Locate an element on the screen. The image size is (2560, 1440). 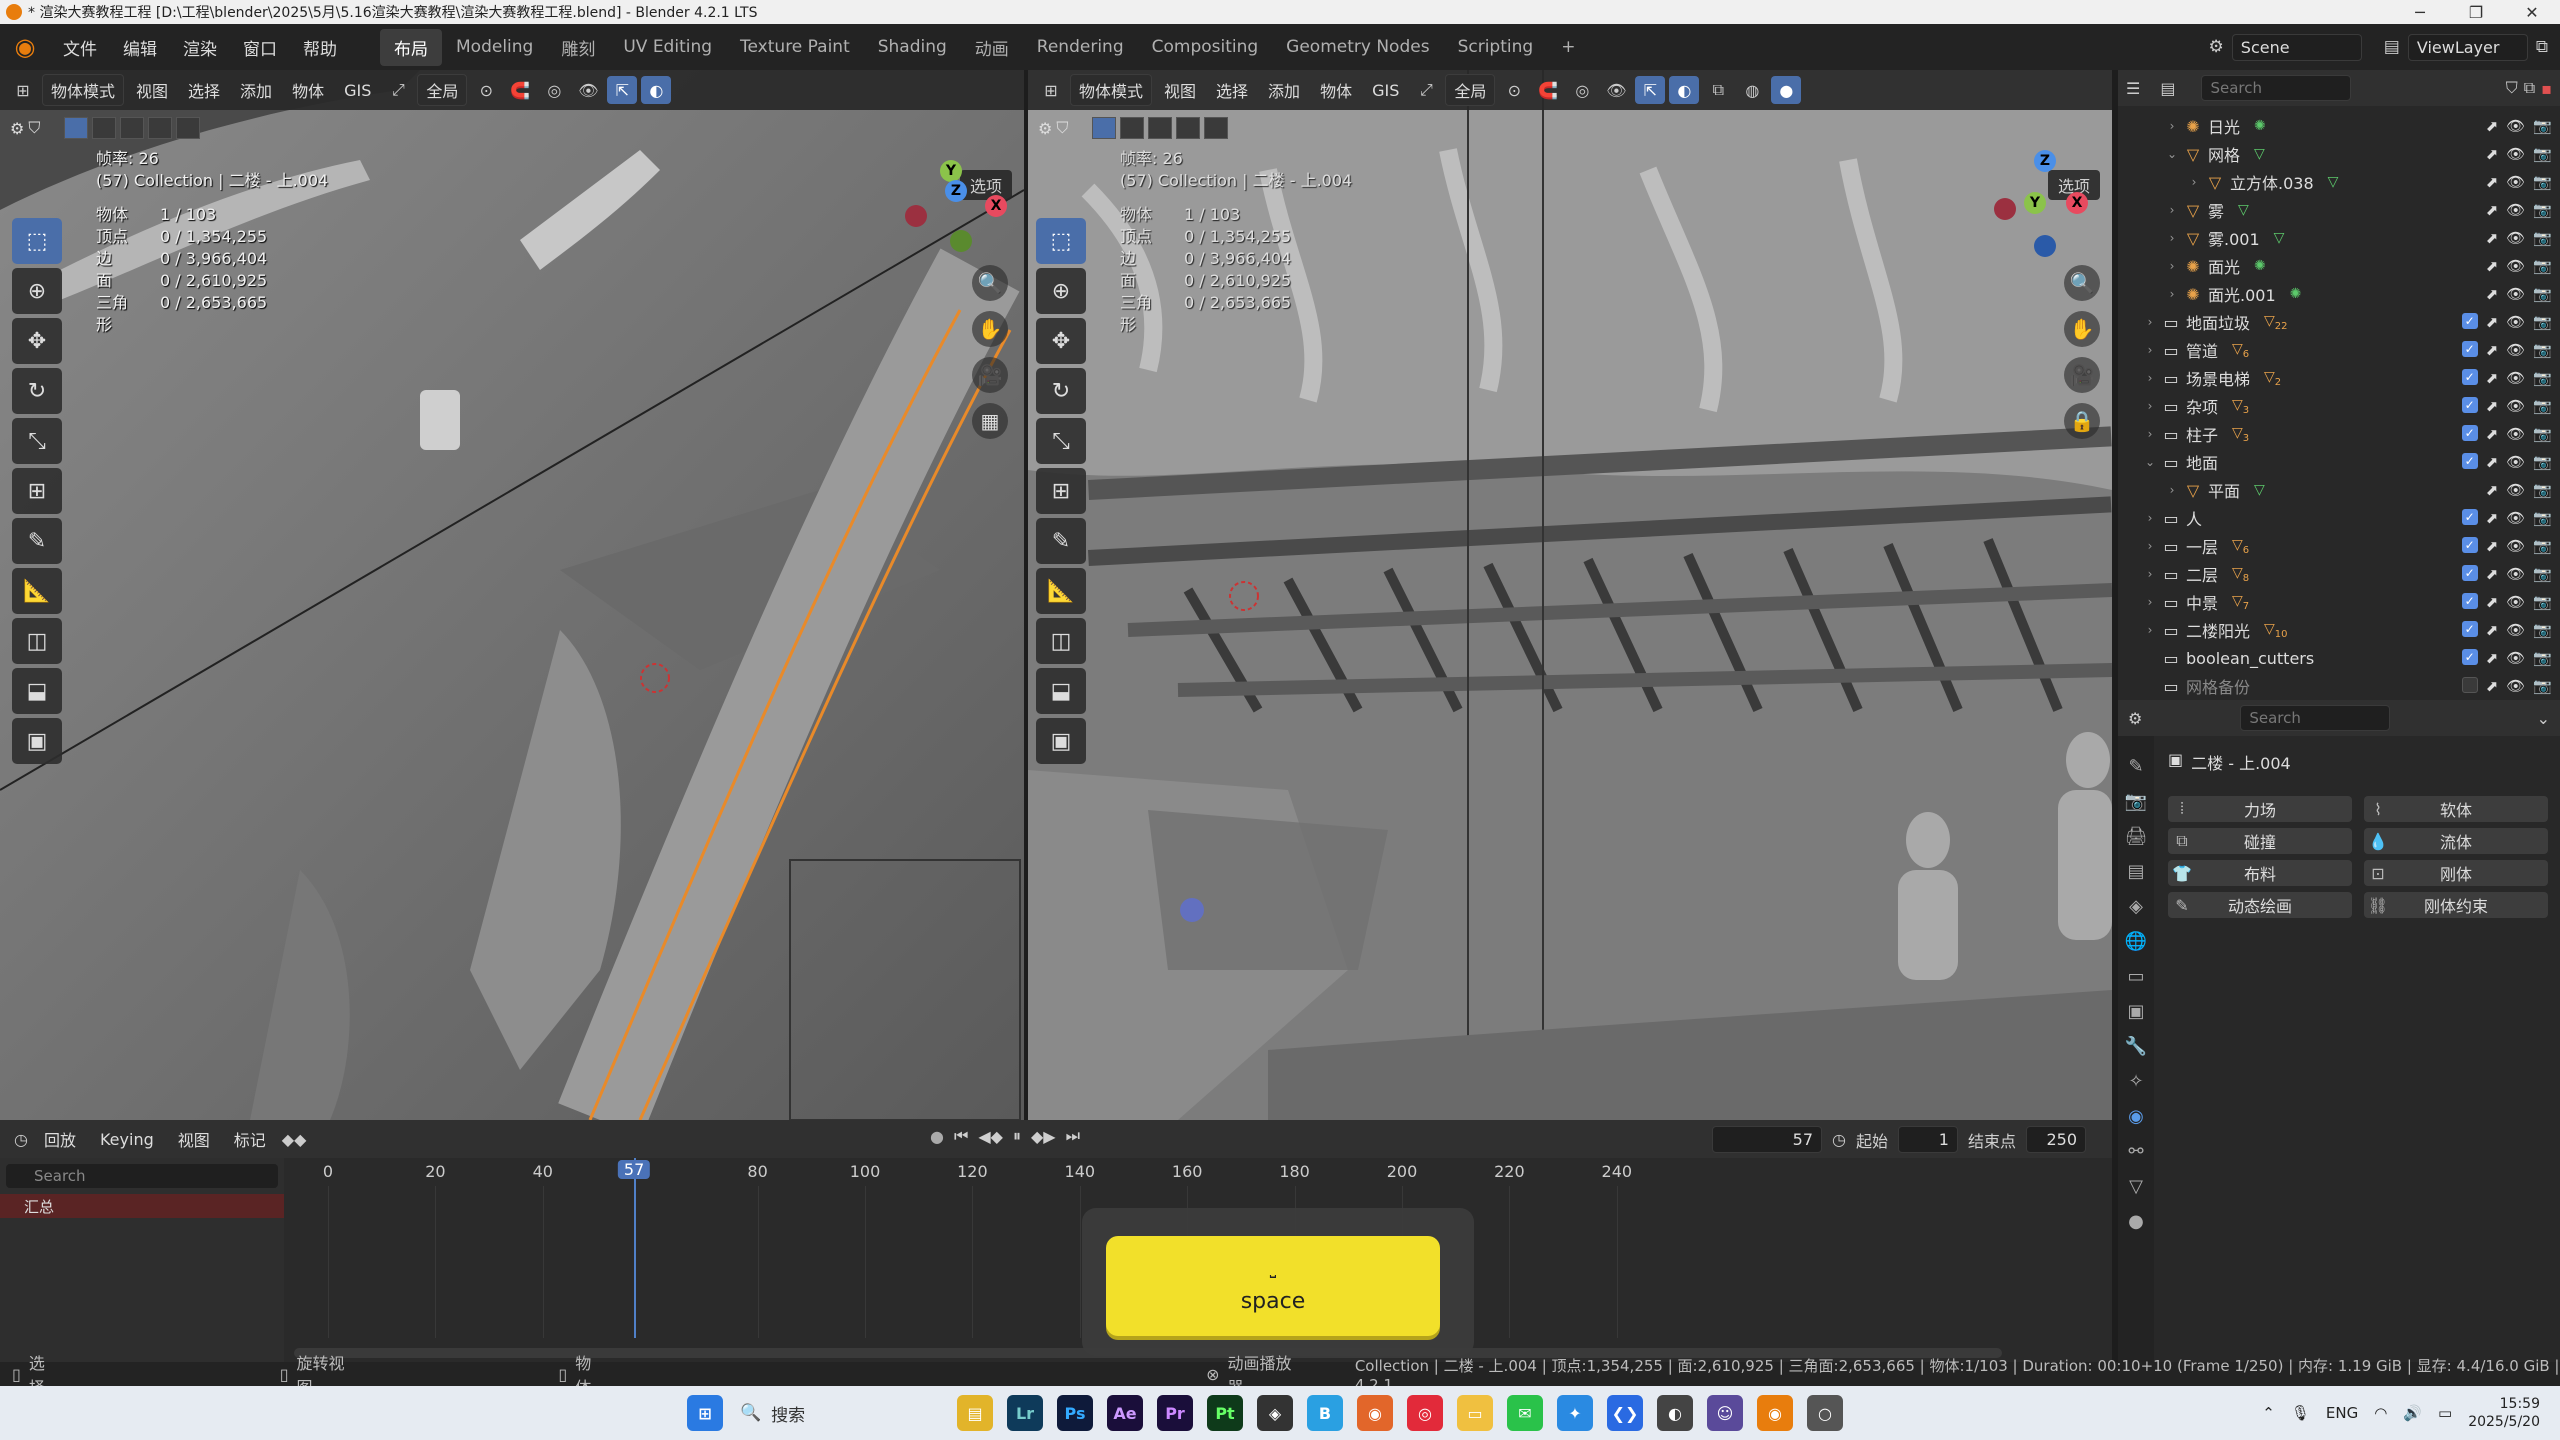
outliner-item-label: 一层 is located at coordinates (2202, 546).